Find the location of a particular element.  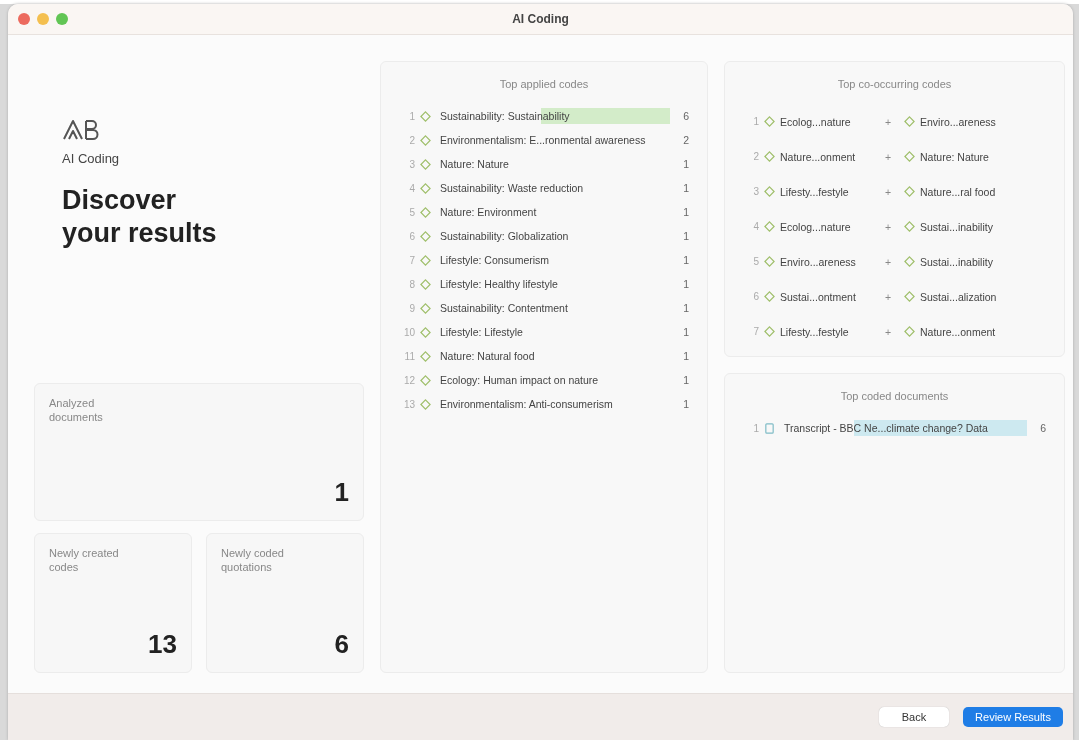

code-name: Environmentalism: E...ronmental awareness is located at coordinates (553, 140).